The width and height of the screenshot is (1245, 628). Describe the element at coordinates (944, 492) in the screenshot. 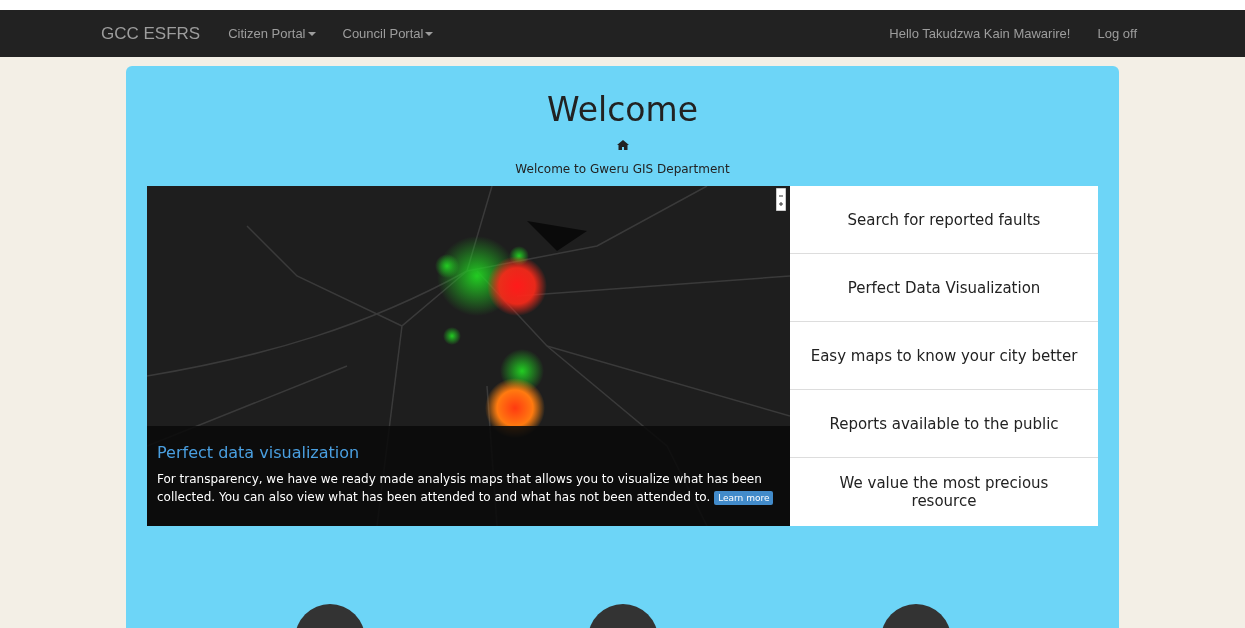

I see `feature-list-item: We value the most precious resource` at that location.